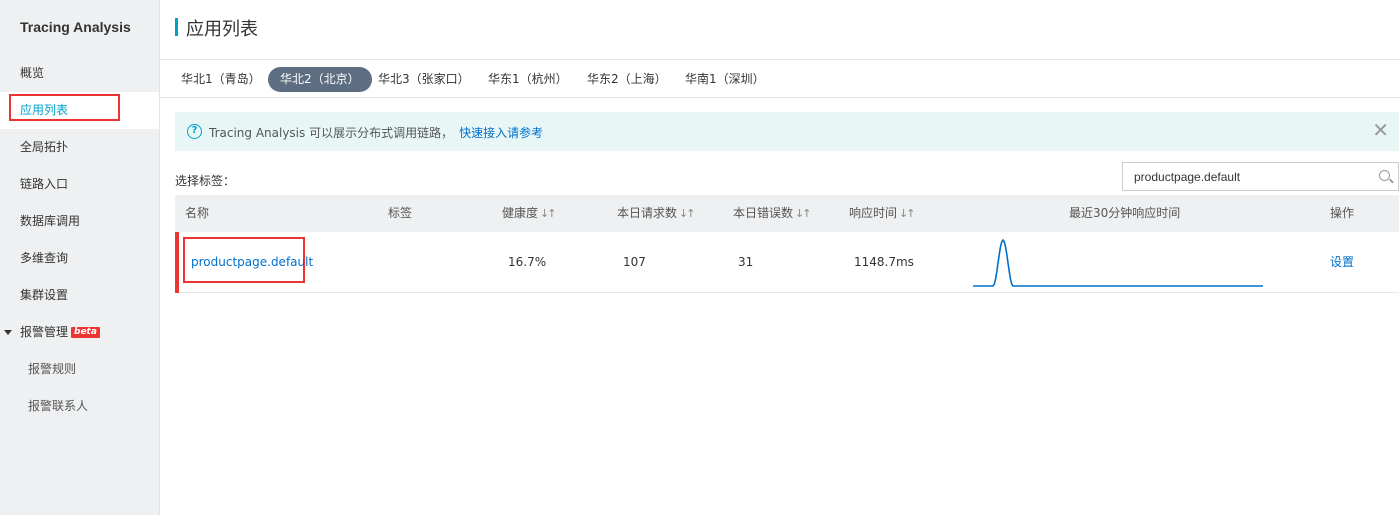 This screenshot has height=515, width=1400. Describe the element at coordinates (79, 369) in the screenshot. I see `sidebar-item-alert-rules: 报警规则` at that location.